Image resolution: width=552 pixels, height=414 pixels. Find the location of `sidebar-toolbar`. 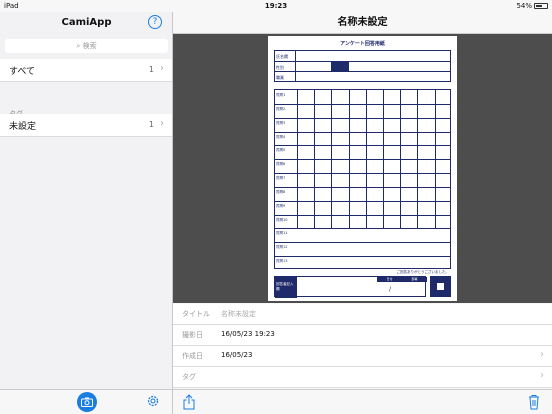

sidebar-toolbar is located at coordinates (86, 401).